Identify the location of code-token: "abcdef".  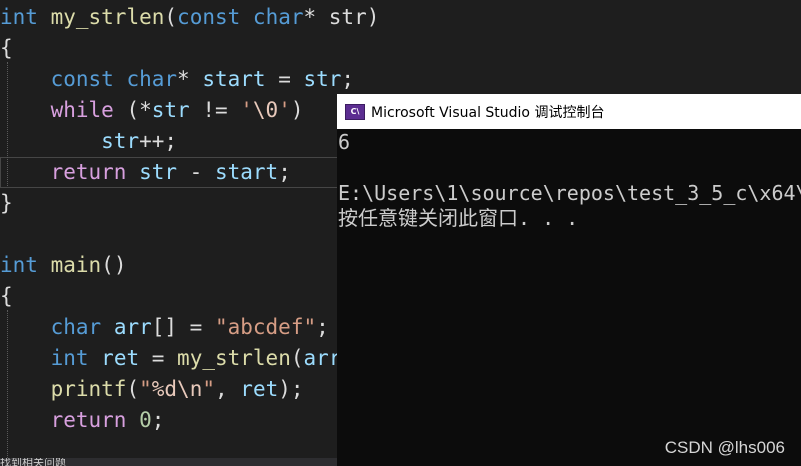
(265, 327).